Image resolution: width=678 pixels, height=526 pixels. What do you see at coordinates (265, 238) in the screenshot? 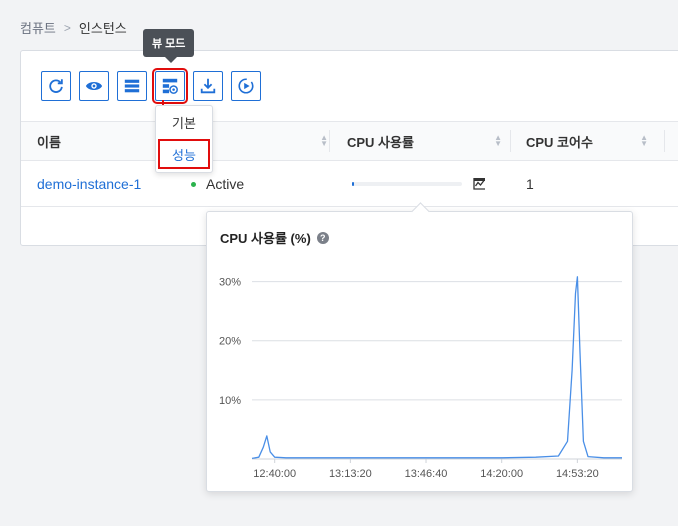
I see `popup-title-text: CPU 사용률 (%)` at bounding box center [265, 238].